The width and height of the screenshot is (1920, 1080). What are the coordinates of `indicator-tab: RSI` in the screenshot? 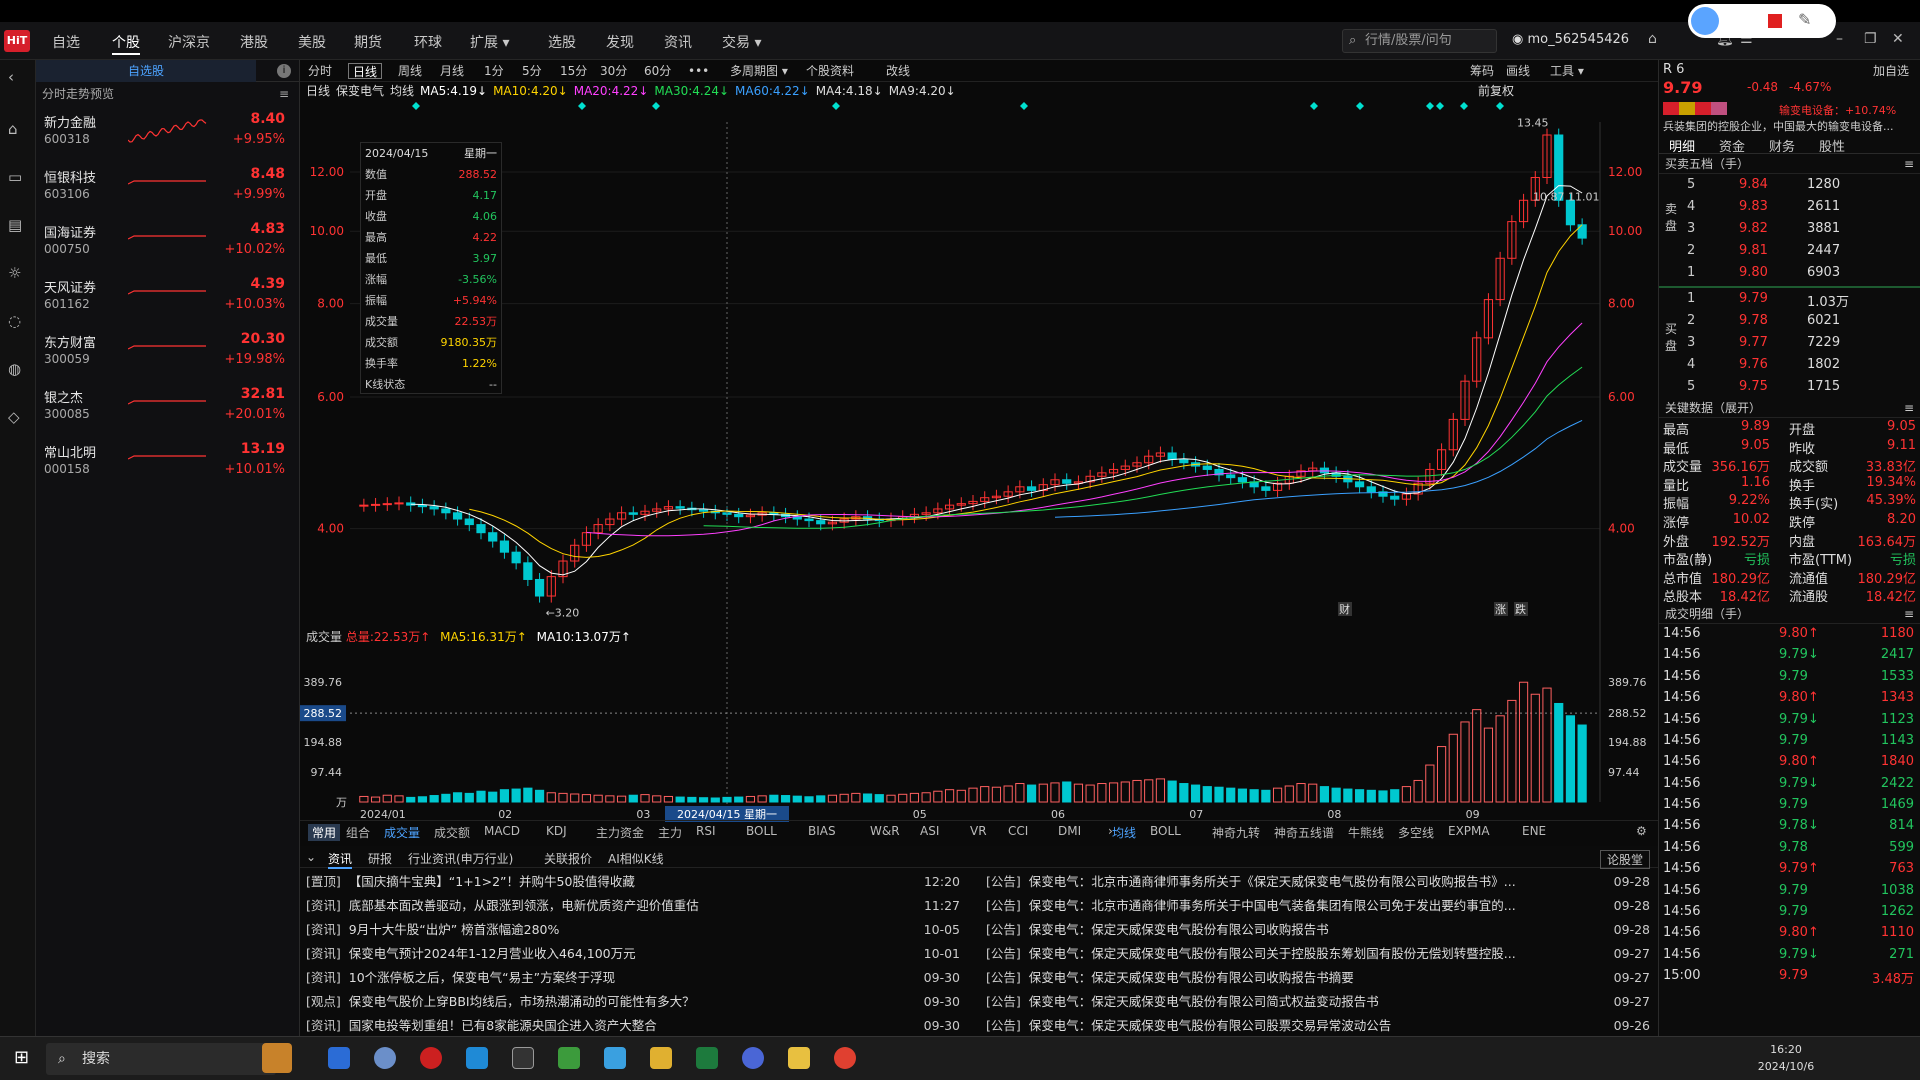 It's located at (706, 831).